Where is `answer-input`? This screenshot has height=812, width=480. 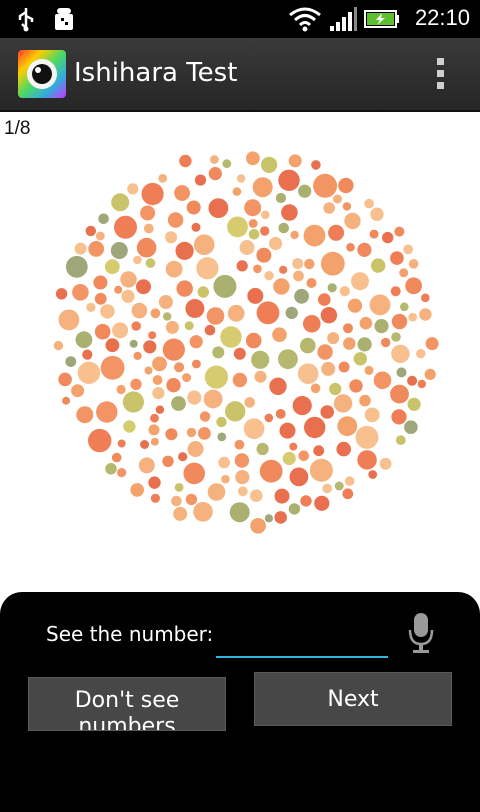 answer-input is located at coordinates (302, 635).